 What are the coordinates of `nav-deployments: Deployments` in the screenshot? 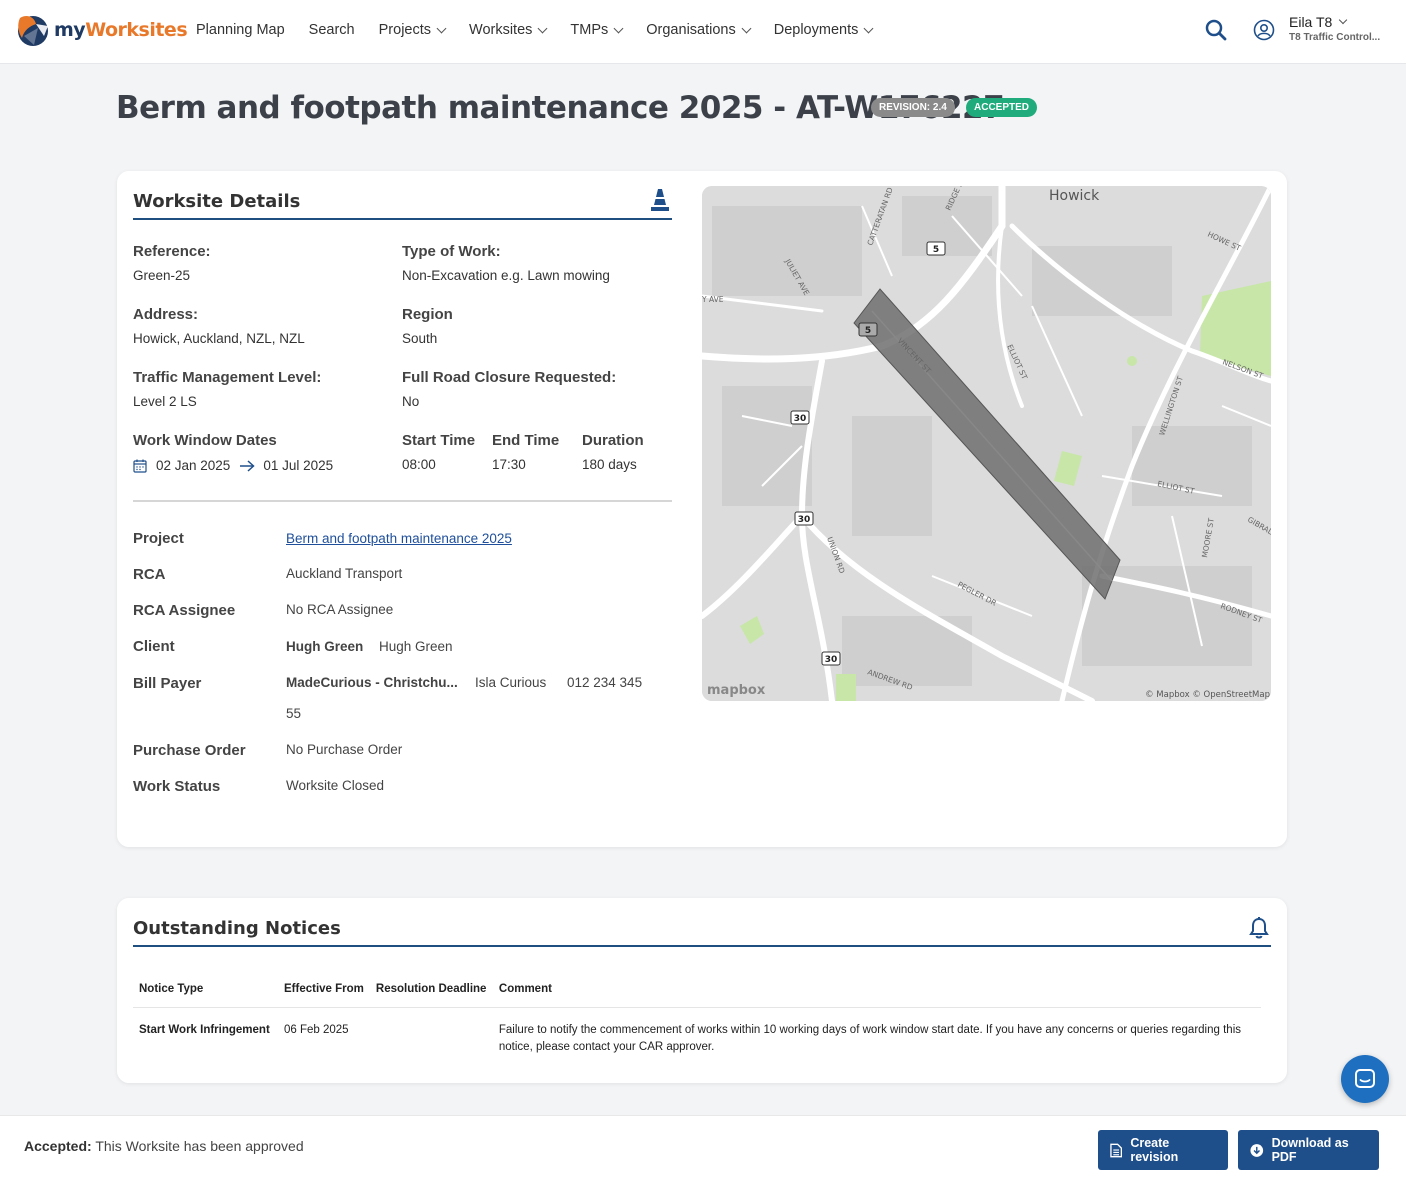 It's located at (824, 30).